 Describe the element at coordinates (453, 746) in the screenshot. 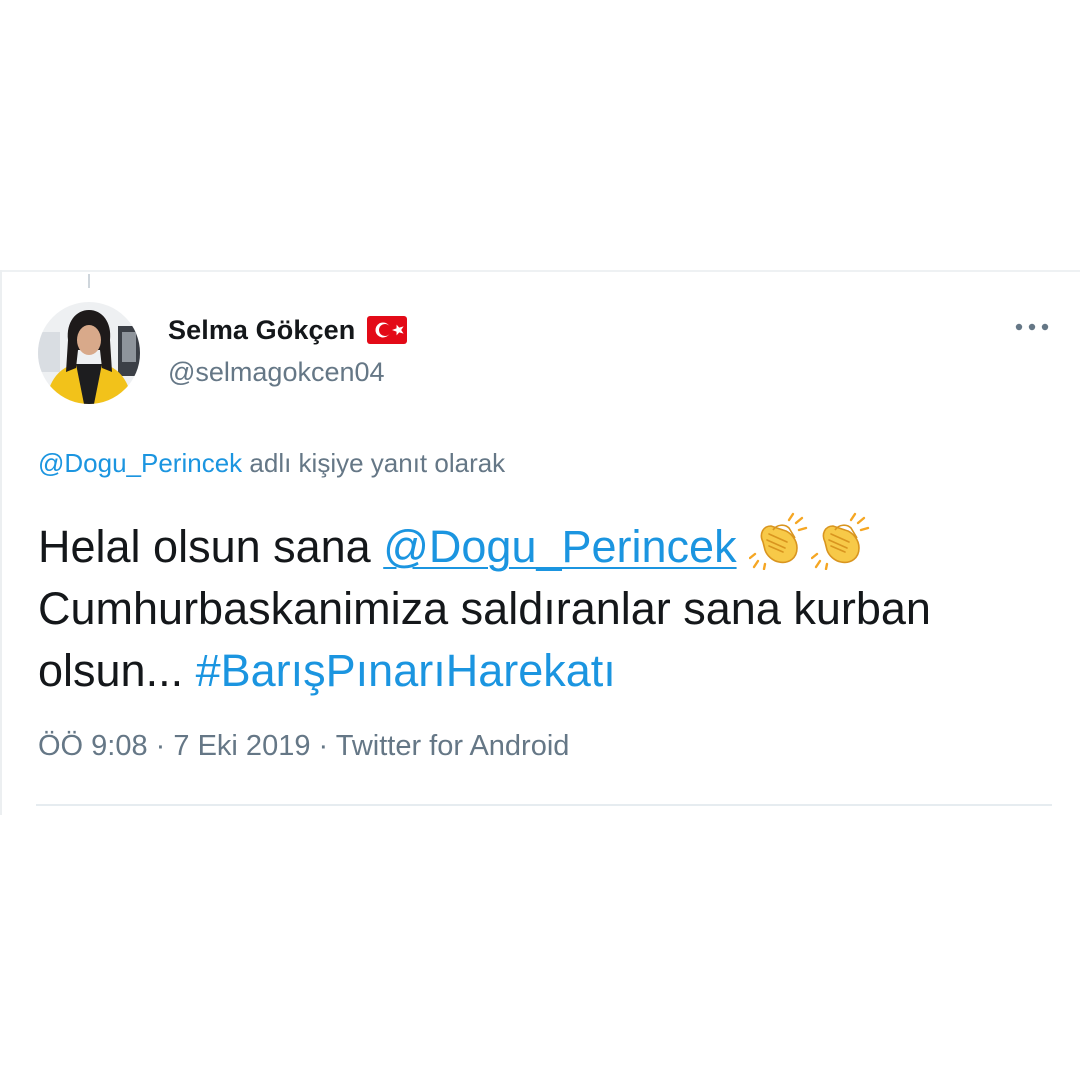

I see `tweet-source: Twitter for Android` at that location.